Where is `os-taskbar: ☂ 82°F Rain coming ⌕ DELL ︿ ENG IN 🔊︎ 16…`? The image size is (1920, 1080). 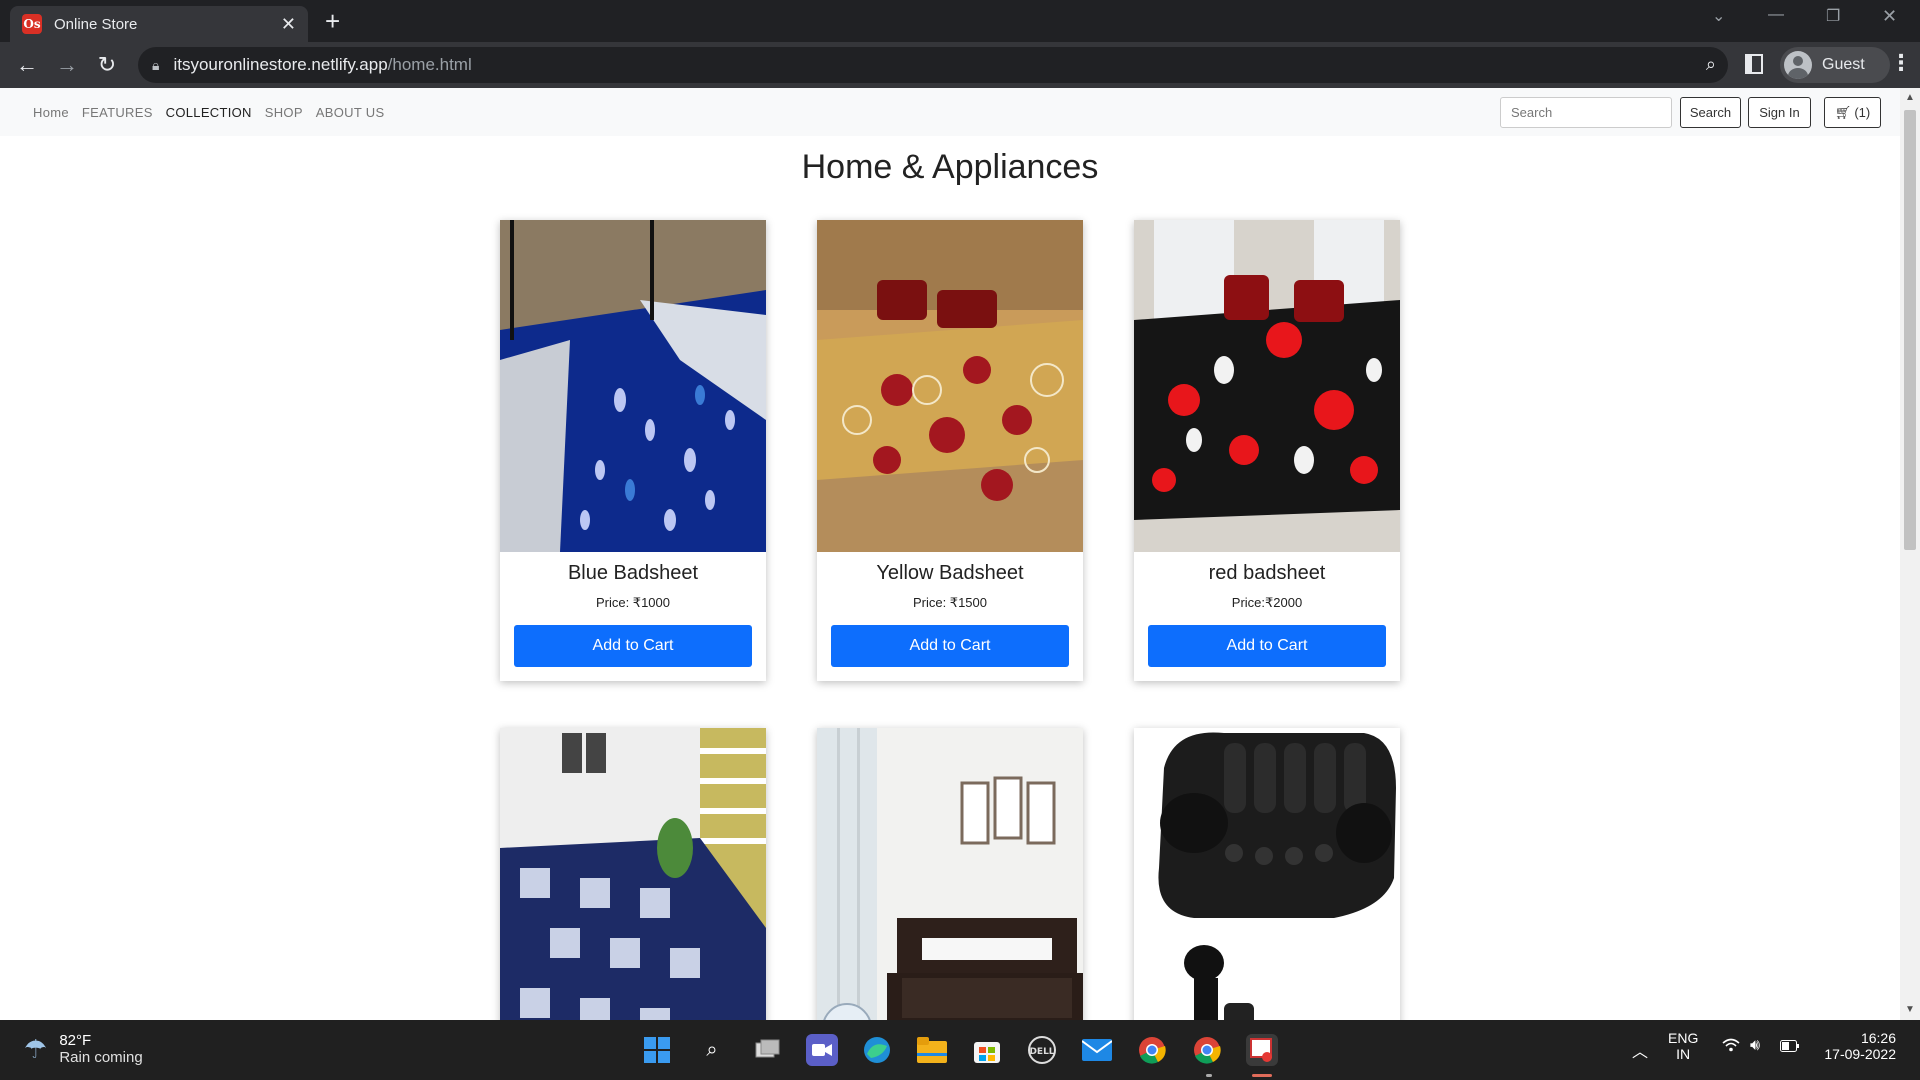
os-taskbar: ☂ 82°F Rain coming ⌕ DELL ︿ ENG IN 🔊︎ 16… is located at coordinates (960, 1050).